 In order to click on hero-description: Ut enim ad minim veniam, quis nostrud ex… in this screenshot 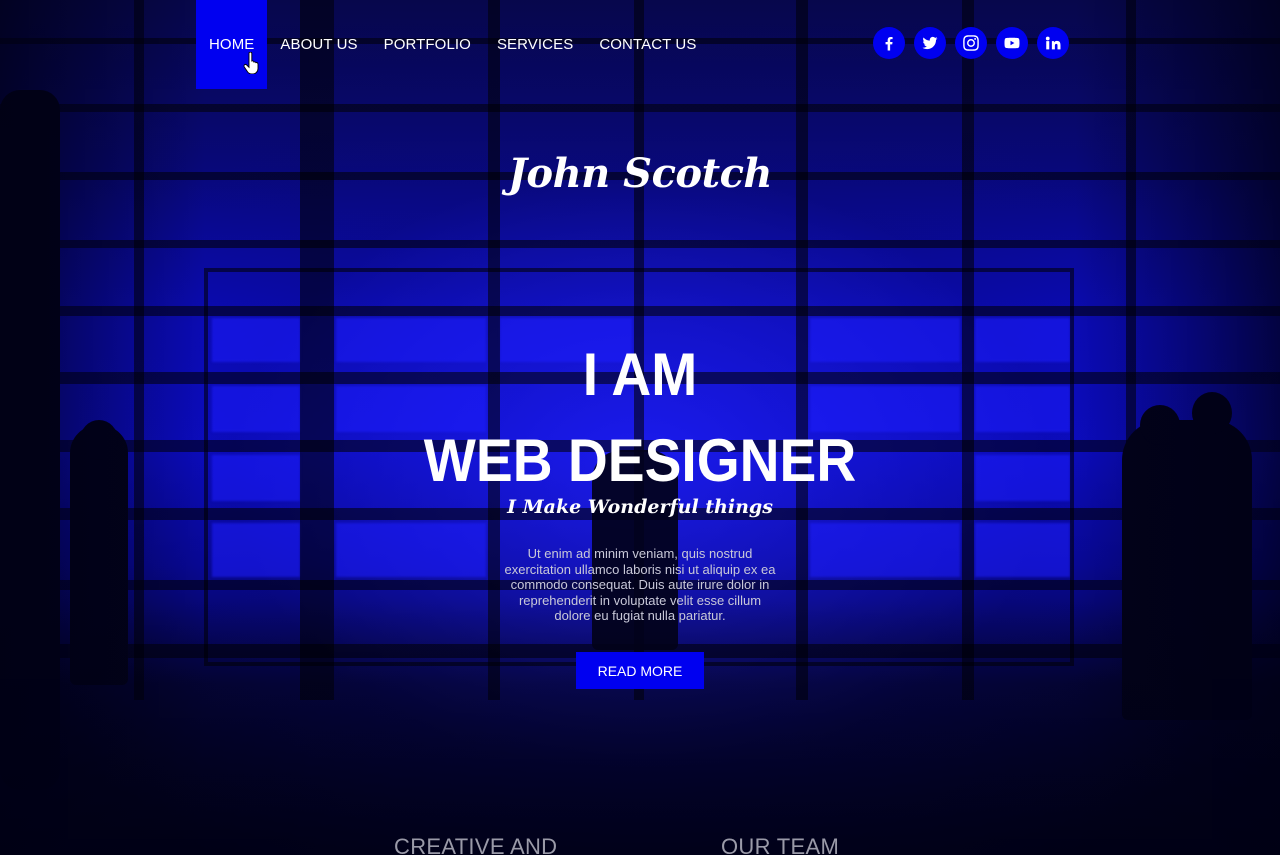, I will do `click(640, 585)`.